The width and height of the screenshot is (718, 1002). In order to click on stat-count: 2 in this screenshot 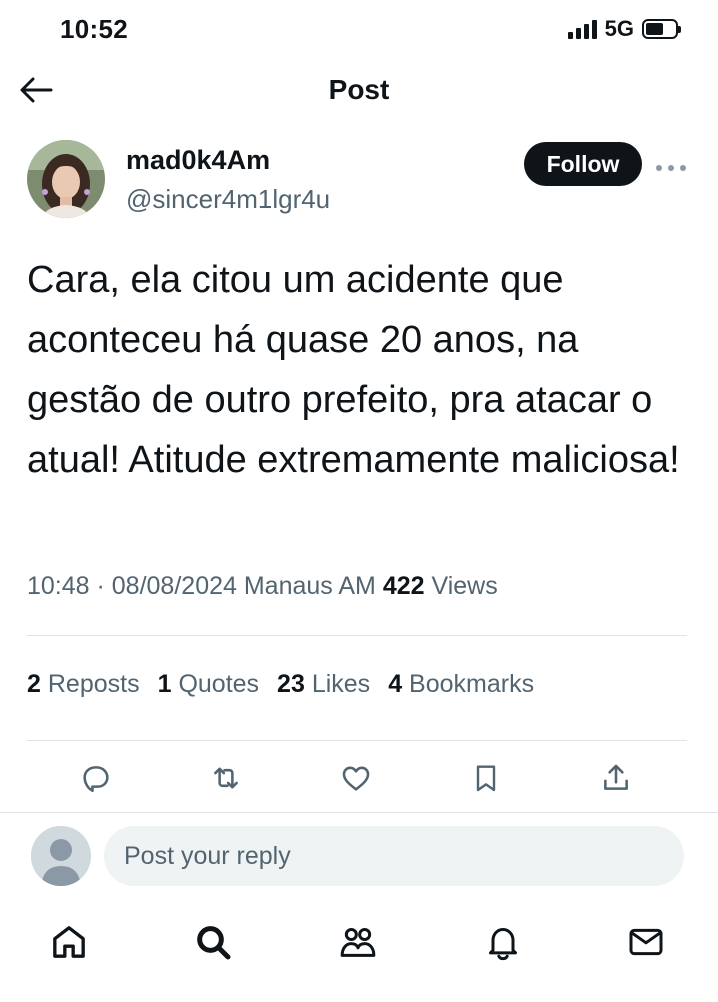, I will do `click(34, 684)`.